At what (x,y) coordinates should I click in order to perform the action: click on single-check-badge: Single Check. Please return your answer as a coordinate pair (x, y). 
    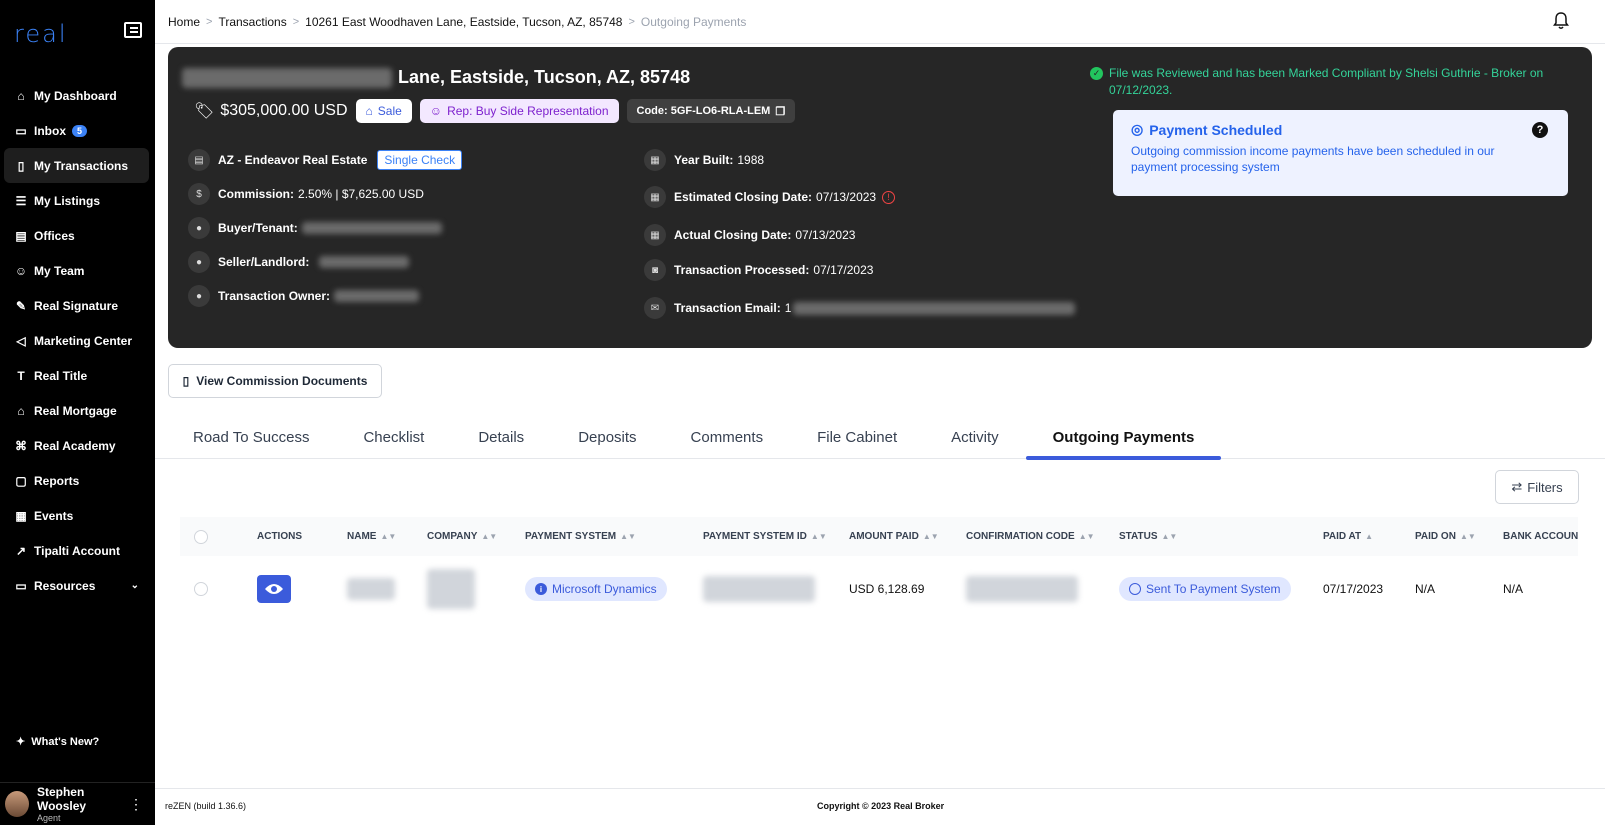
    Looking at the image, I should click on (420, 160).